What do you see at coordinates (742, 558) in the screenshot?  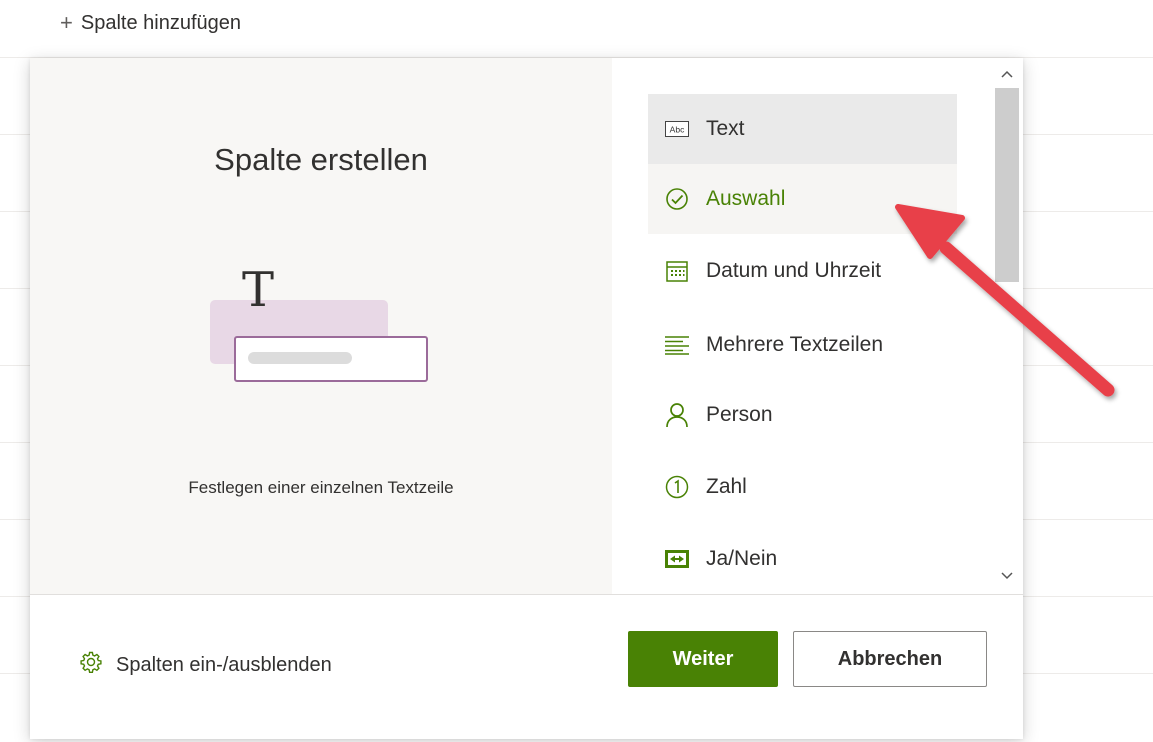 I see `type-item-label: Ja/Nein` at bounding box center [742, 558].